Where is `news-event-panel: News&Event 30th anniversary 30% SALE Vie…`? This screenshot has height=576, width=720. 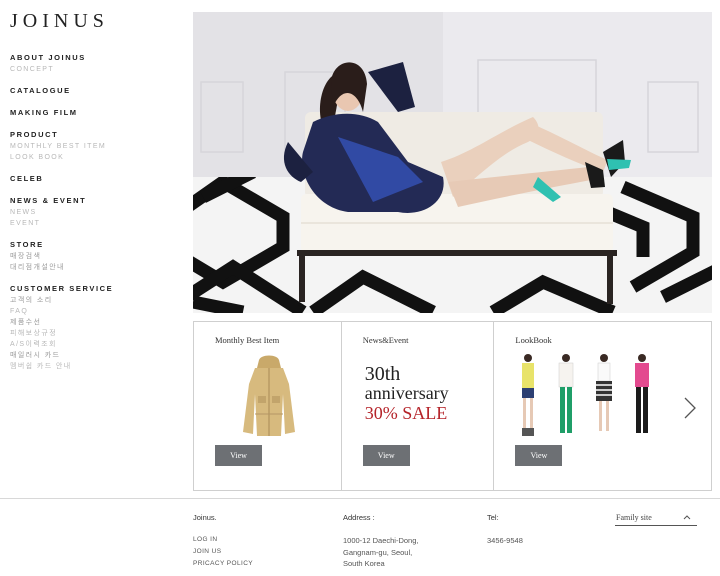
news-event-panel: News&Event 30th anniversary 30% SALE Vie… is located at coordinates (418, 406).